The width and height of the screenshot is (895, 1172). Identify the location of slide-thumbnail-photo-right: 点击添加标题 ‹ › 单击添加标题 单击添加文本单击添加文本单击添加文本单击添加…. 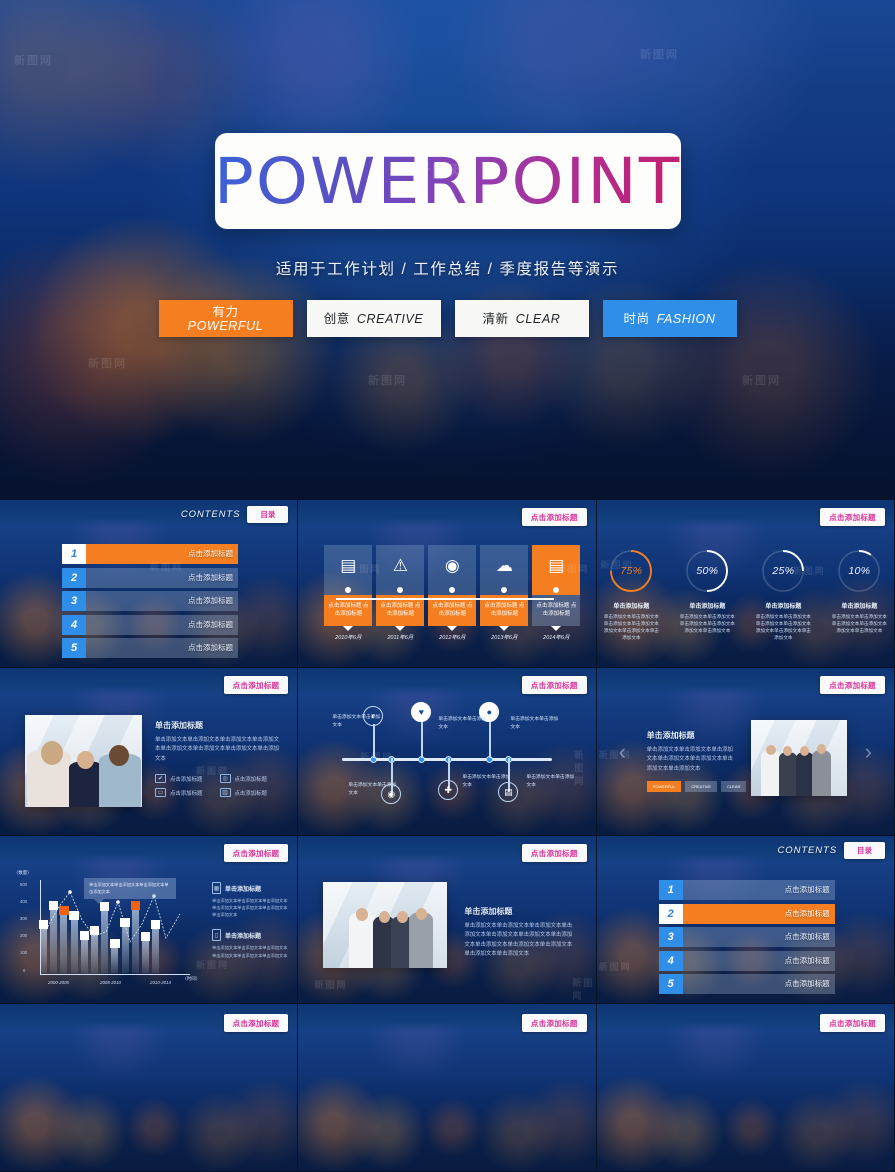
(745, 752).